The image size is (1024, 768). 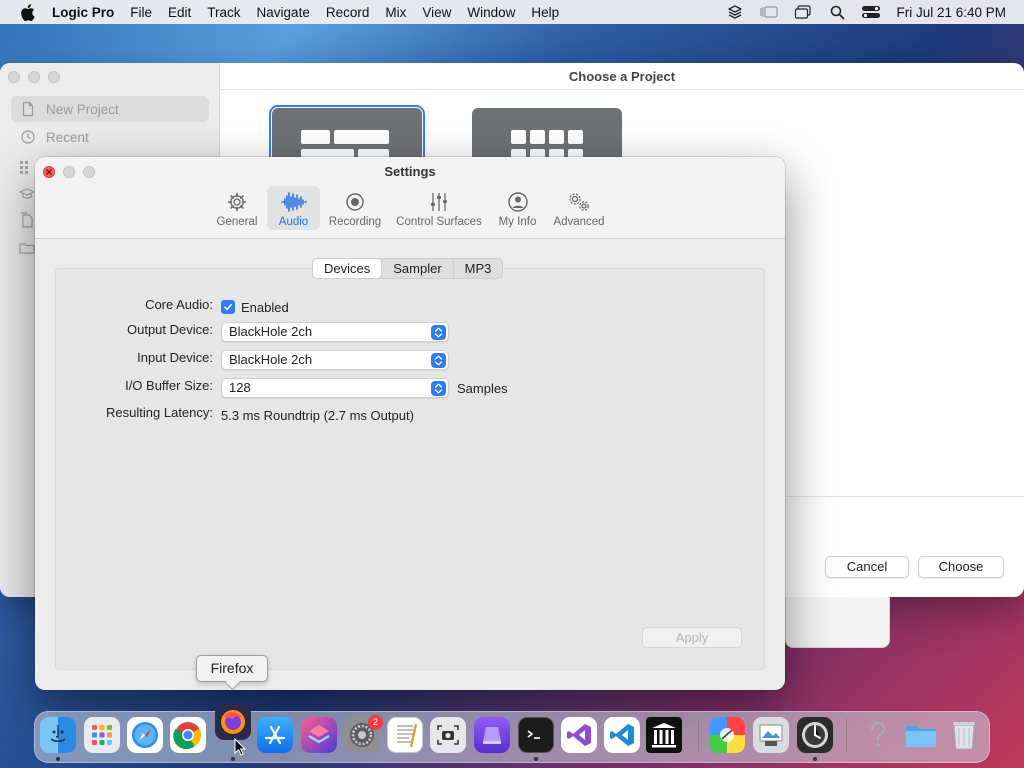 I want to click on output-device-row: Output Device: BlackHole 2ch, so click(x=385, y=332).